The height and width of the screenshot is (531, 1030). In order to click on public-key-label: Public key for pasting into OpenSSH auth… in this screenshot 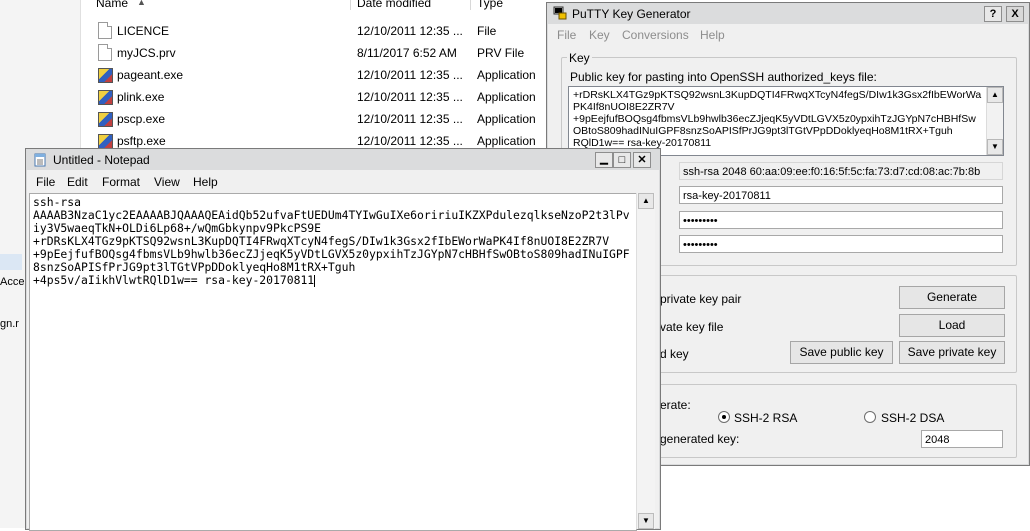, I will do `click(723, 77)`.